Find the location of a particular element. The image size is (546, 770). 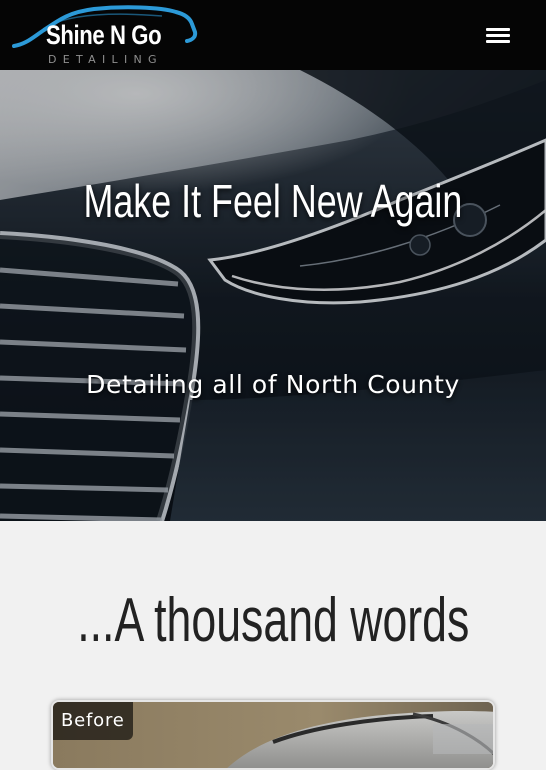

before-label: Before is located at coordinates (93, 721).